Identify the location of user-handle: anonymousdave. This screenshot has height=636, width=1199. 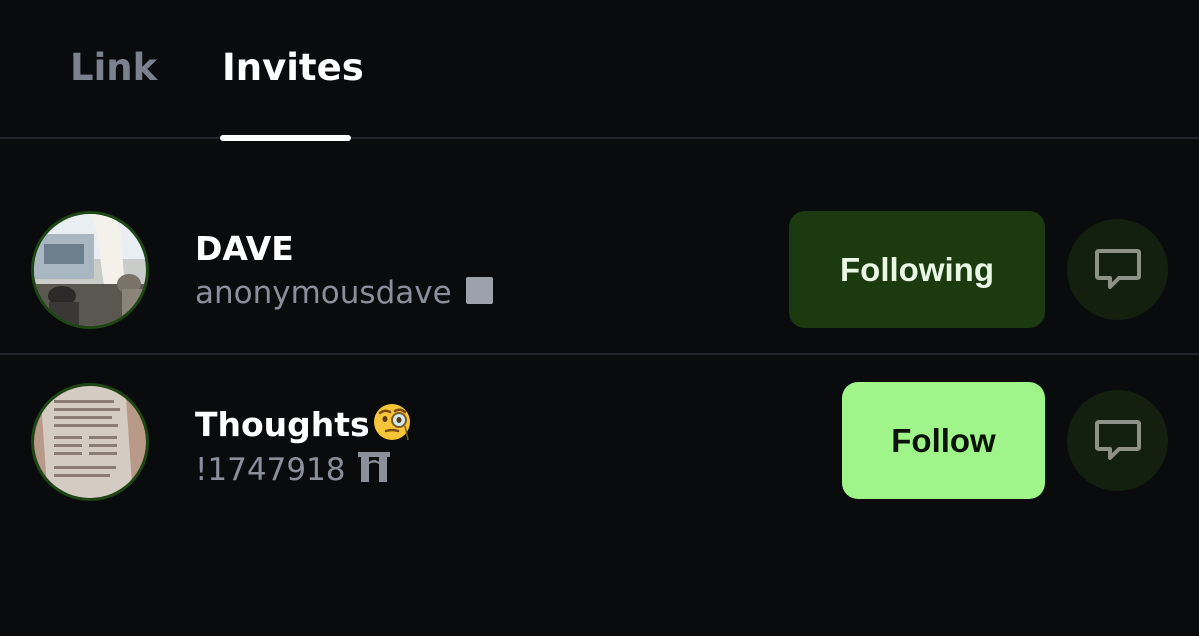
(344, 293).